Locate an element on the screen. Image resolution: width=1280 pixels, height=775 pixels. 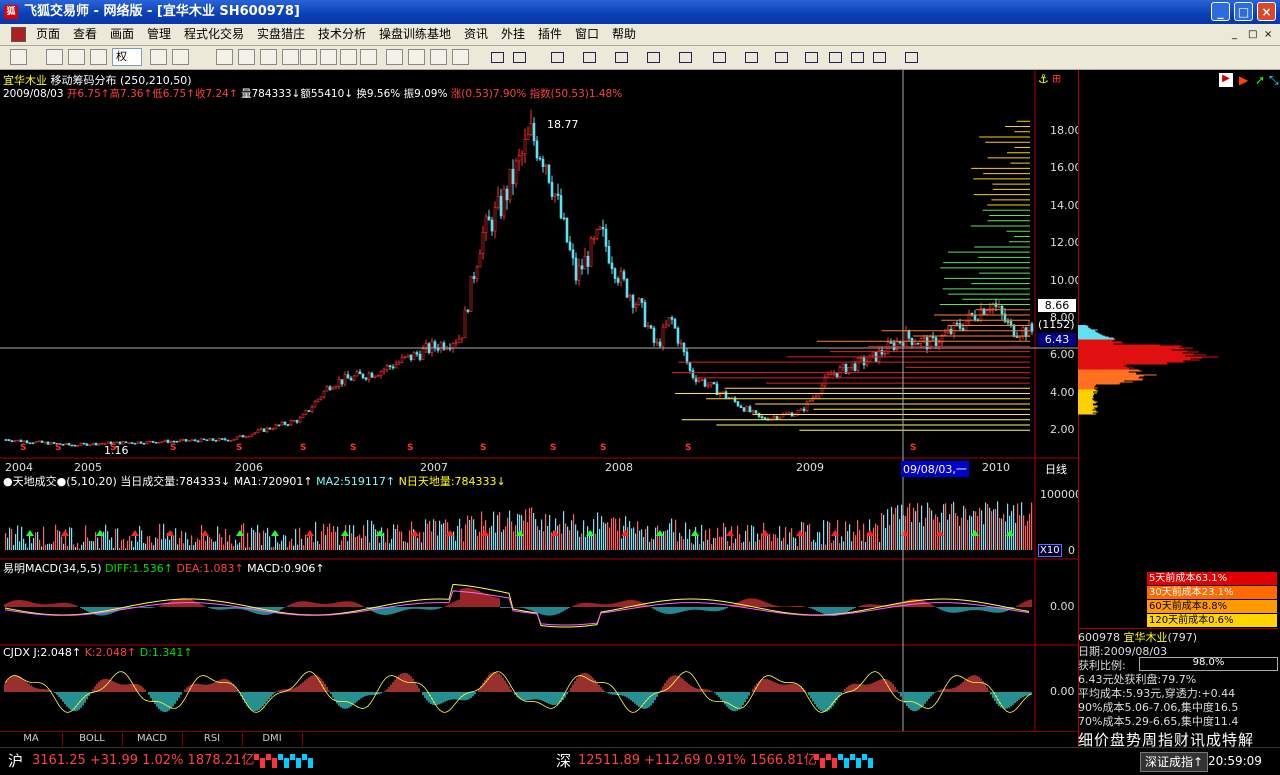
arrow-right-icon: ➚ is located at coordinates (1260, 80).